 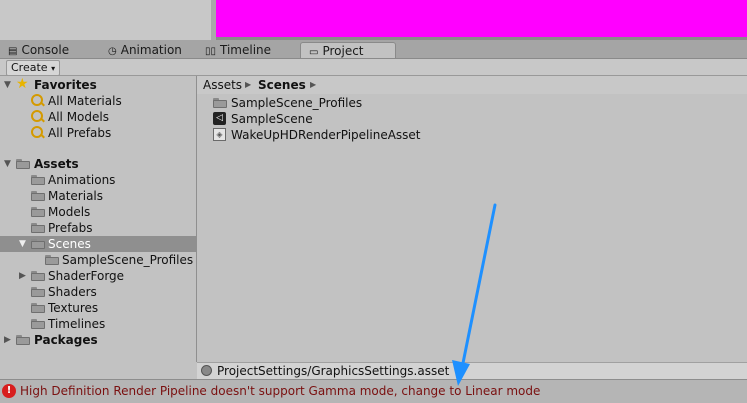 I want to click on tree-item-textures: Textures, so click(x=98, y=308).